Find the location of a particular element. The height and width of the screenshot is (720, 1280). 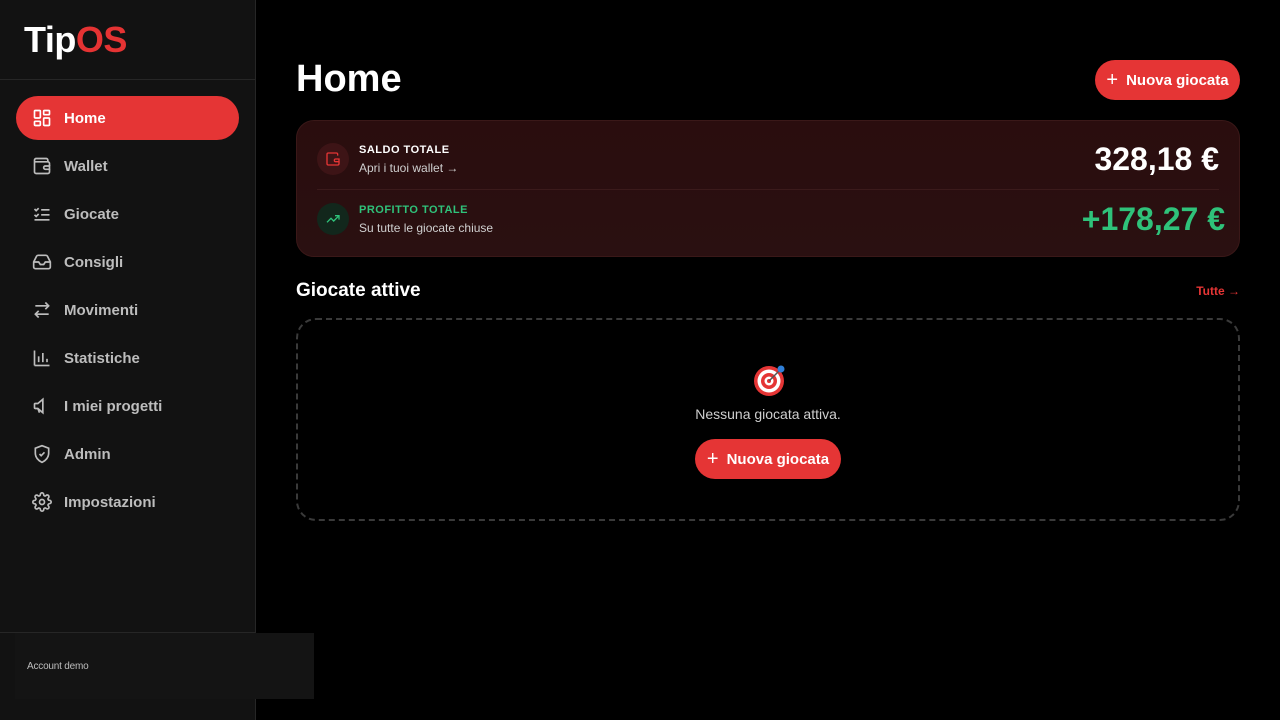

sidebar-item-giocate: Giocate is located at coordinates (127, 214).